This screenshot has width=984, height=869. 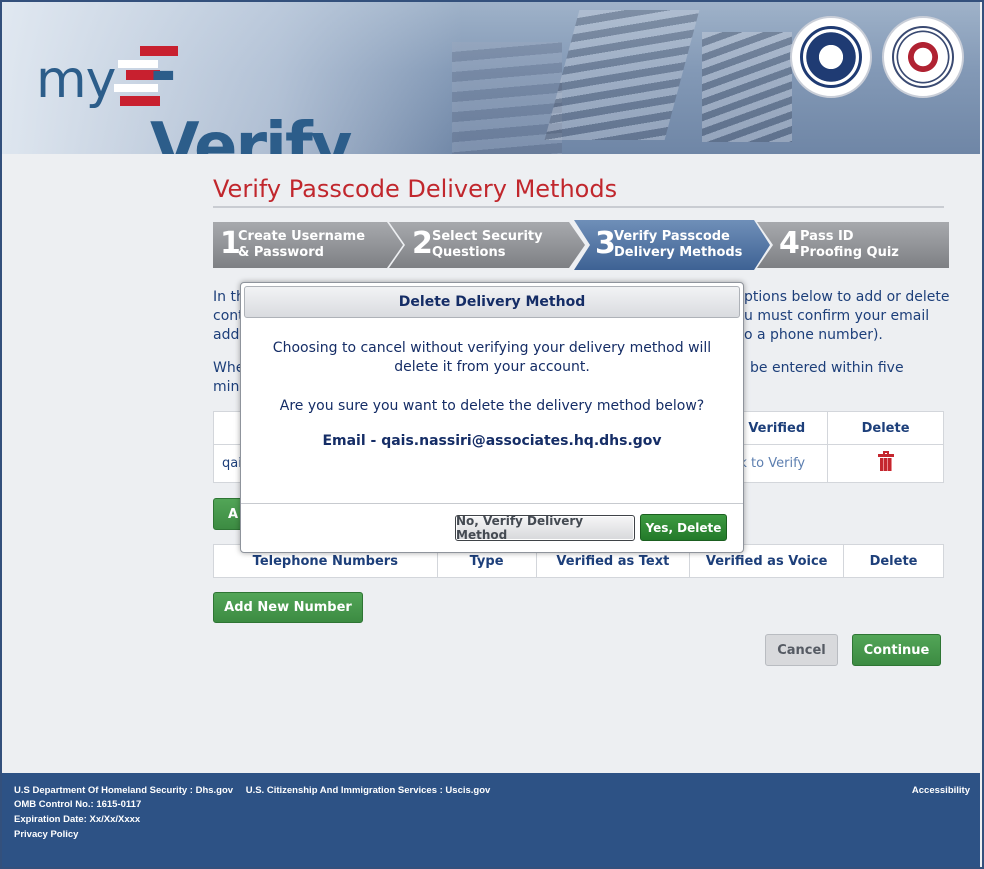 What do you see at coordinates (678, 244) in the screenshot?
I see `step-label: Verify Passcode Delivery Methods` at bounding box center [678, 244].